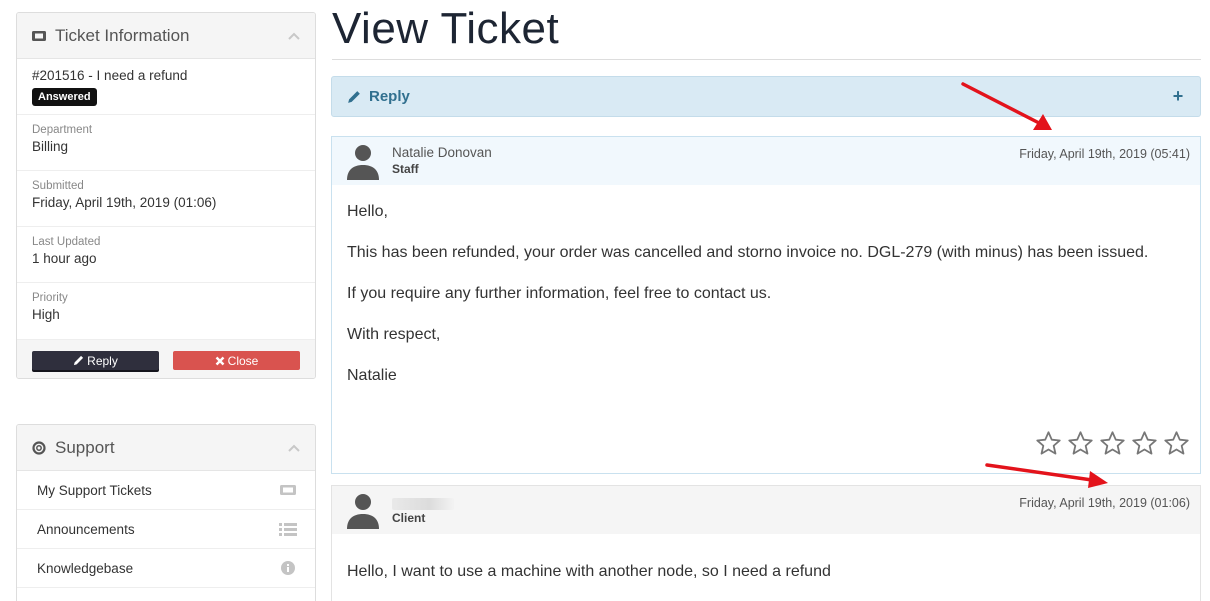 The width and height of the screenshot is (1210, 601). What do you see at coordinates (166, 448) in the screenshot?
I see `support-header: Support` at bounding box center [166, 448].